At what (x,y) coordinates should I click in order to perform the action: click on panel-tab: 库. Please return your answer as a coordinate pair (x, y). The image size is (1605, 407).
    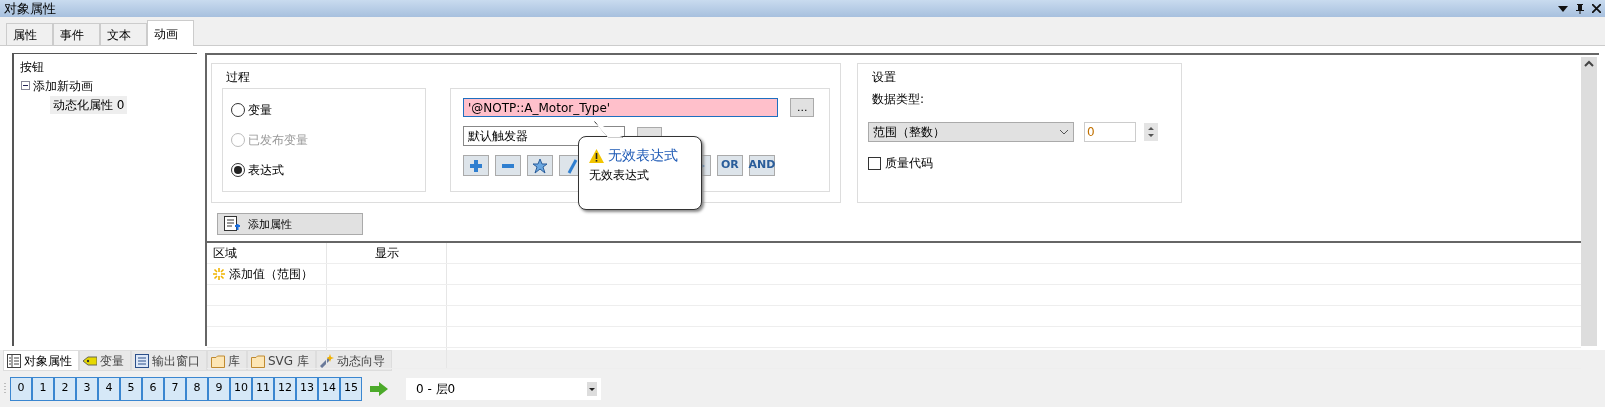
    Looking at the image, I should click on (227, 360).